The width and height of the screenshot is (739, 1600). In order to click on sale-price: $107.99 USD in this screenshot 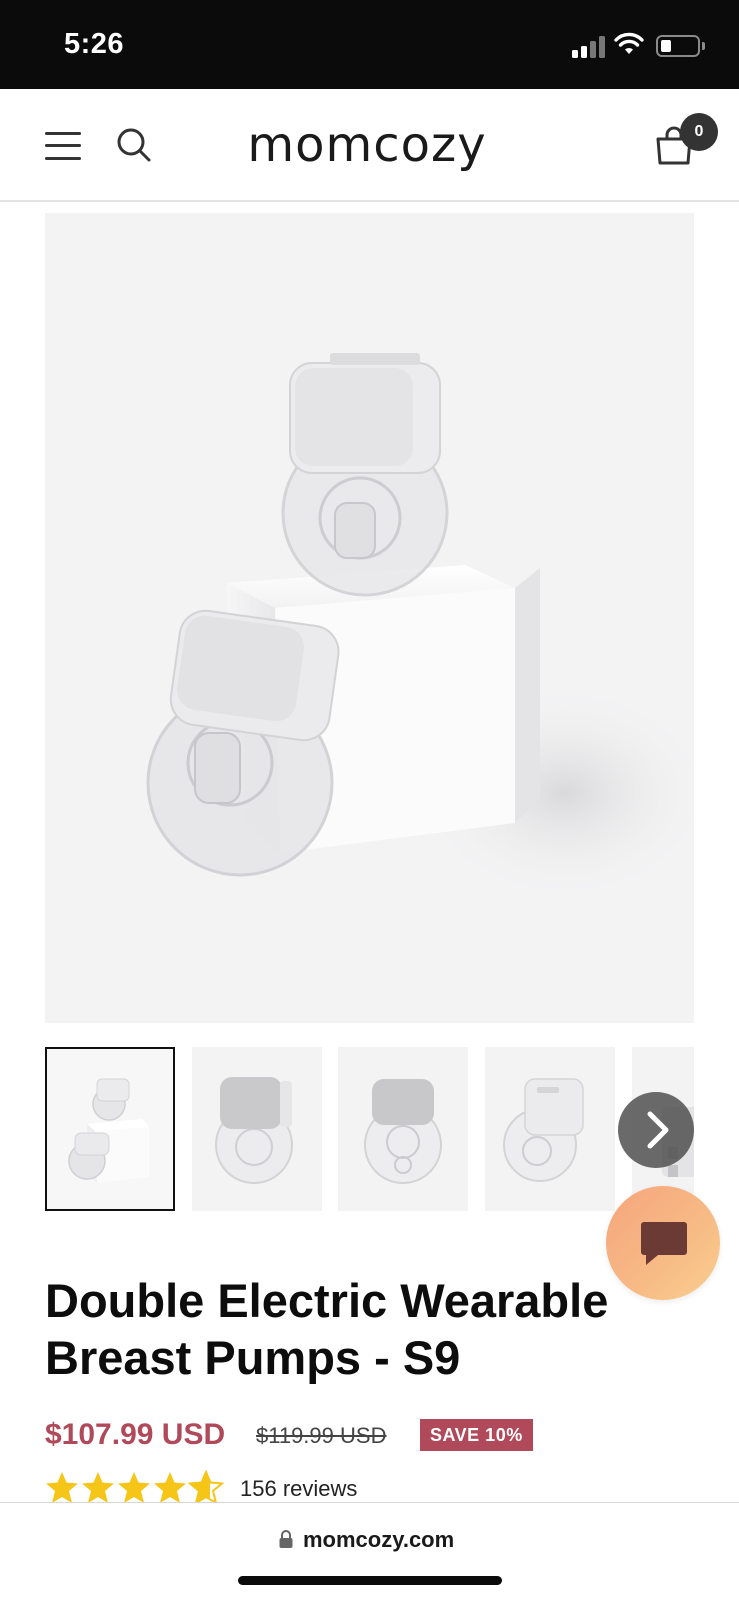, I will do `click(135, 1434)`.